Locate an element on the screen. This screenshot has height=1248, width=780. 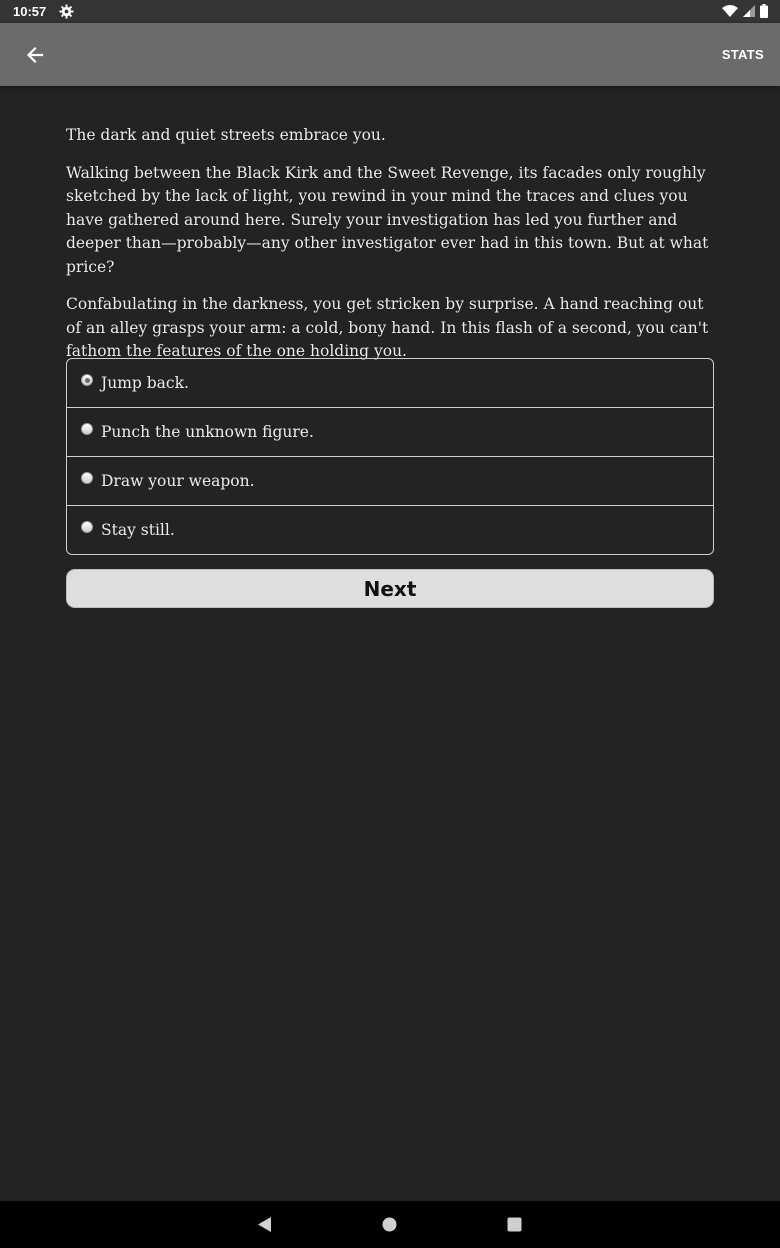
stats-button: STATS is located at coordinates (743, 54).